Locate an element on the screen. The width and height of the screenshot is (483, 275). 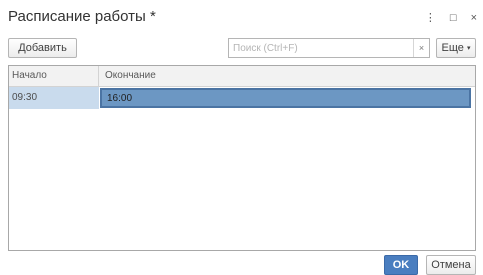
table-header: Начало Окончание is located at coordinates (242, 76).